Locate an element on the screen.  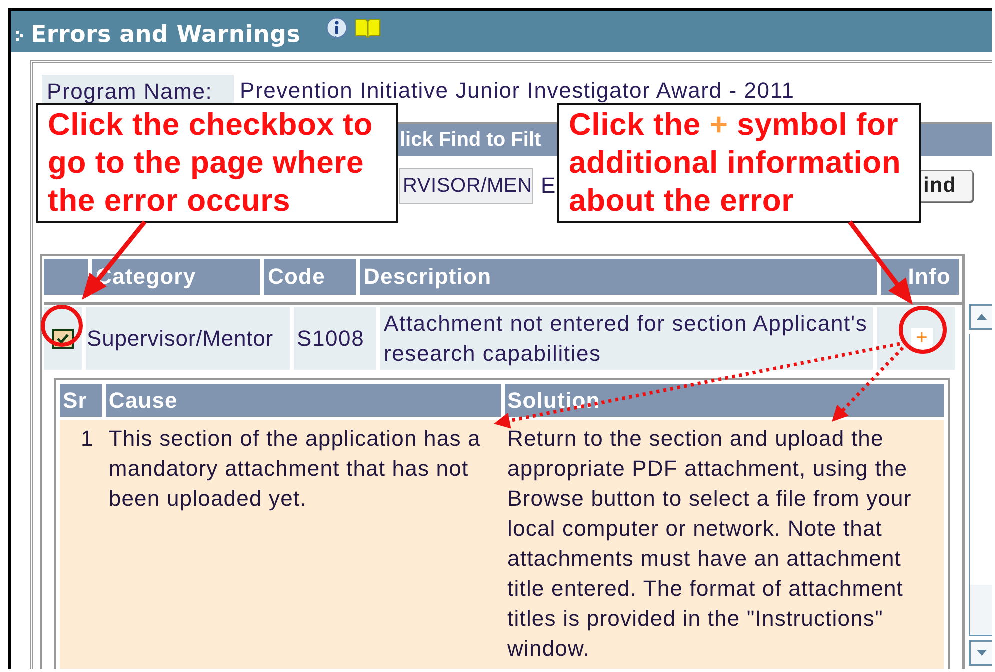
column-header: Code is located at coordinates (310, 277).